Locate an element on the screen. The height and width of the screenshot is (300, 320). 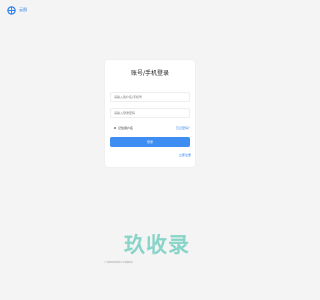
register-link: 立即注册 is located at coordinates (185, 155).